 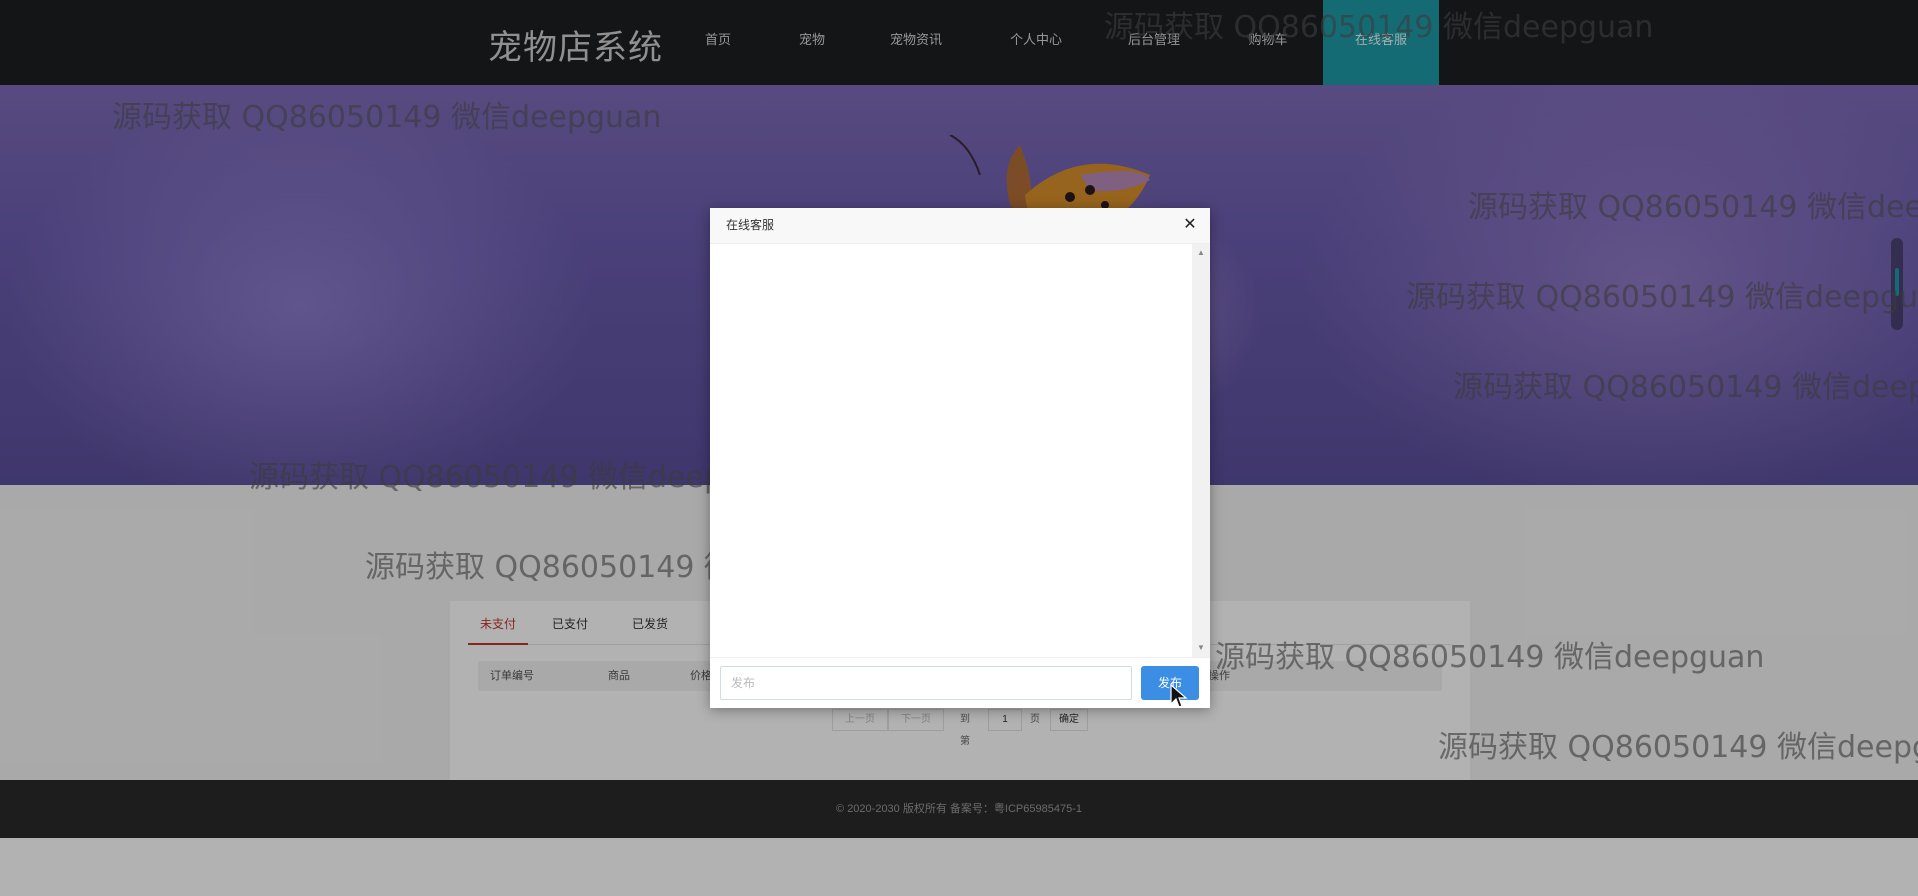 I want to click on mouse-cursor-icon, so click(x=1179, y=696).